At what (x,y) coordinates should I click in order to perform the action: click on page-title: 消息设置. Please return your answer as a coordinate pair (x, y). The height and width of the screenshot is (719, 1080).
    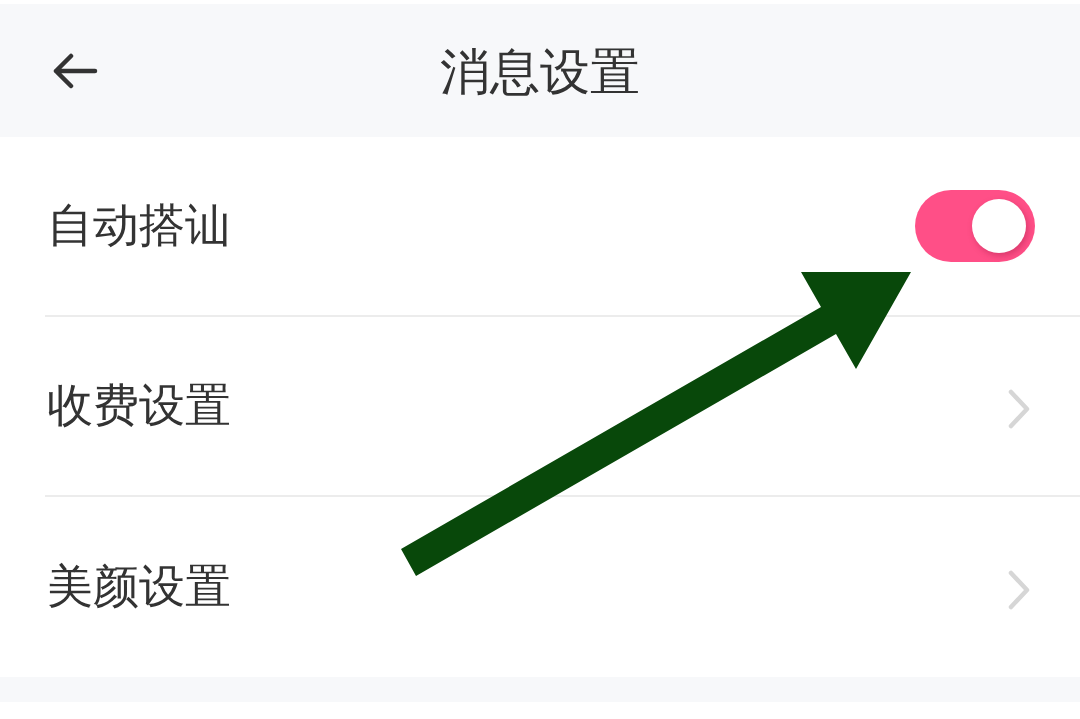
    Looking at the image, I should click on (540, 72).